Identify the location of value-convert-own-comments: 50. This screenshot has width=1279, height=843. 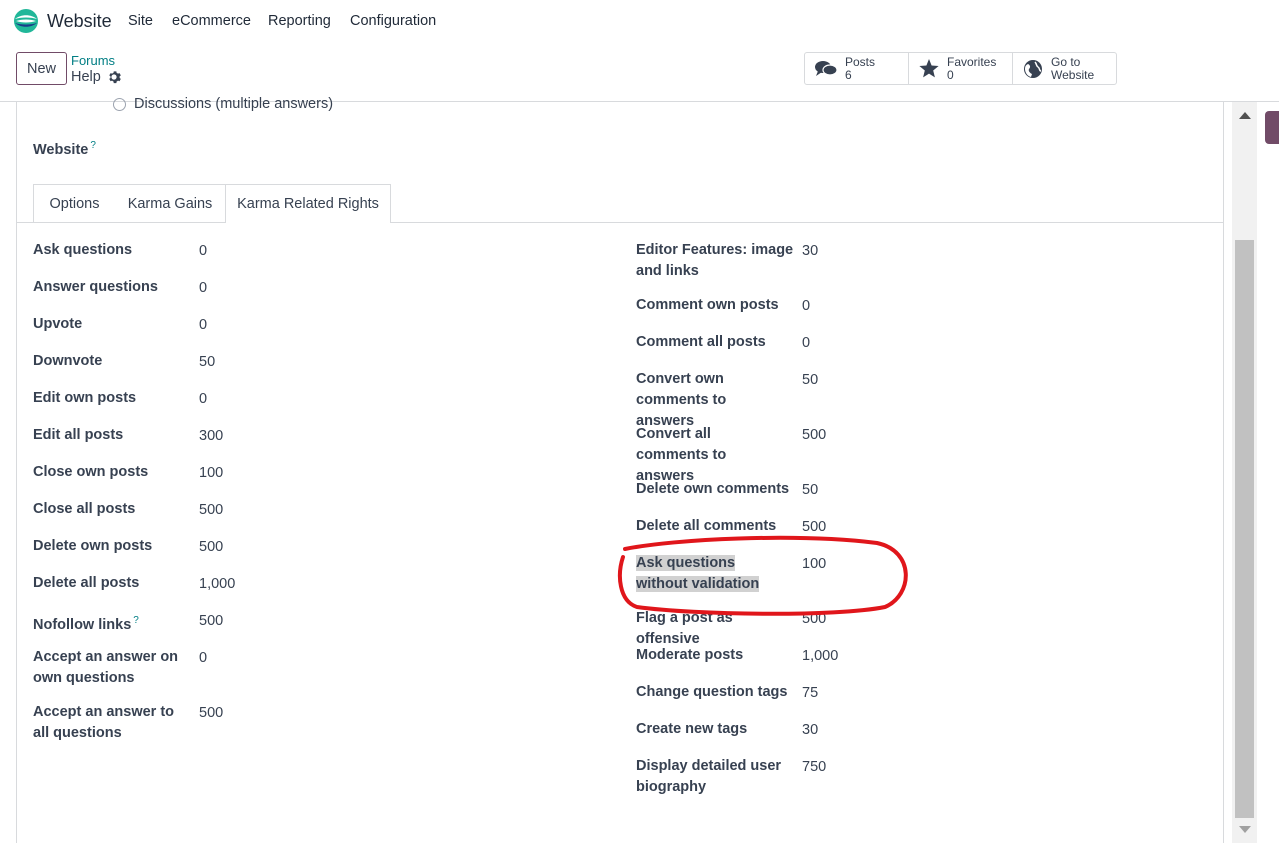
(810, 380).